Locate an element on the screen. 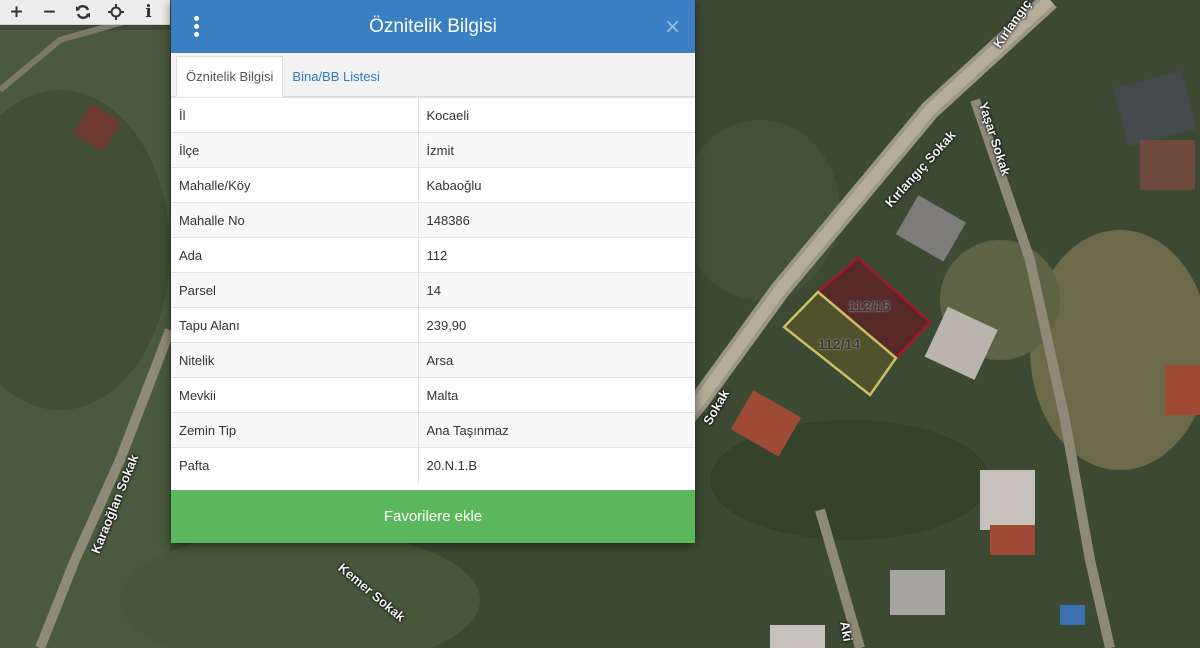  table-row: Mevkii Malta is located at coordinates (433, 395).